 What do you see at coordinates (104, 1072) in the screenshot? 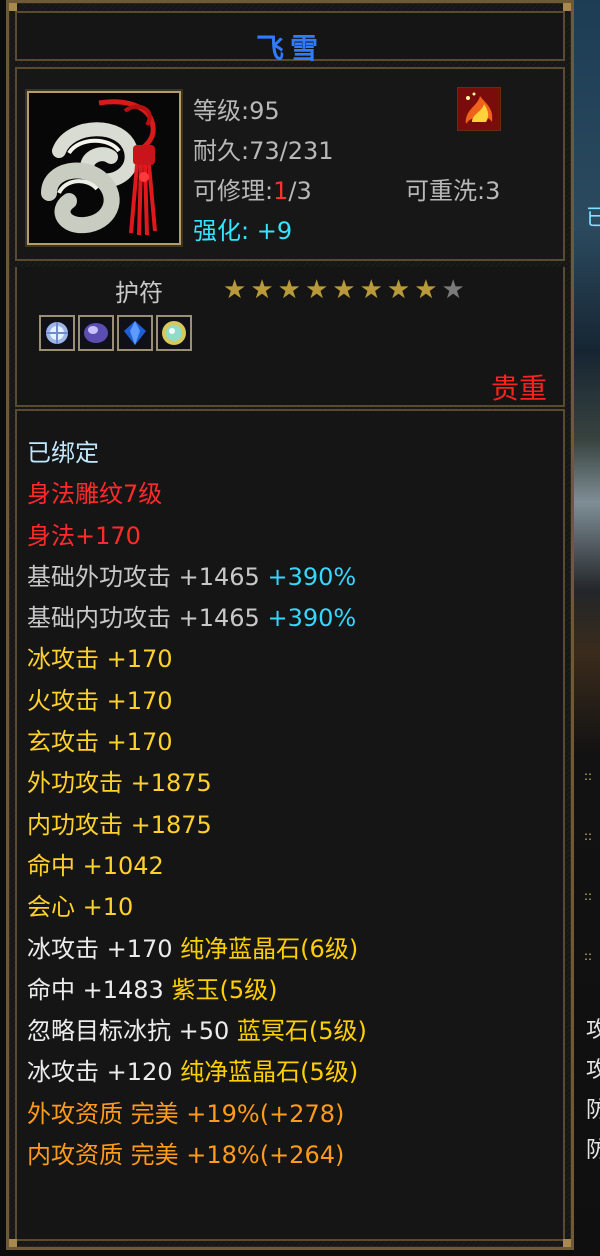
I see `gem-stat: 冰攻击 +120` at bounding box center [104, 1072].